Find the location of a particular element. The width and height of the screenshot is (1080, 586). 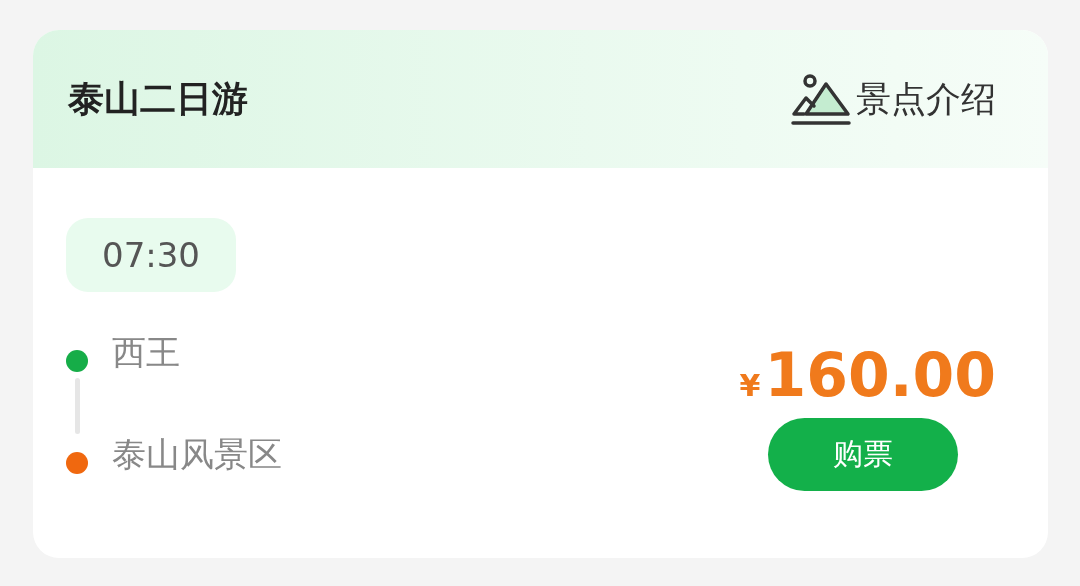

trip-title: 泰山二日游 is located at coordinates (158, 98).